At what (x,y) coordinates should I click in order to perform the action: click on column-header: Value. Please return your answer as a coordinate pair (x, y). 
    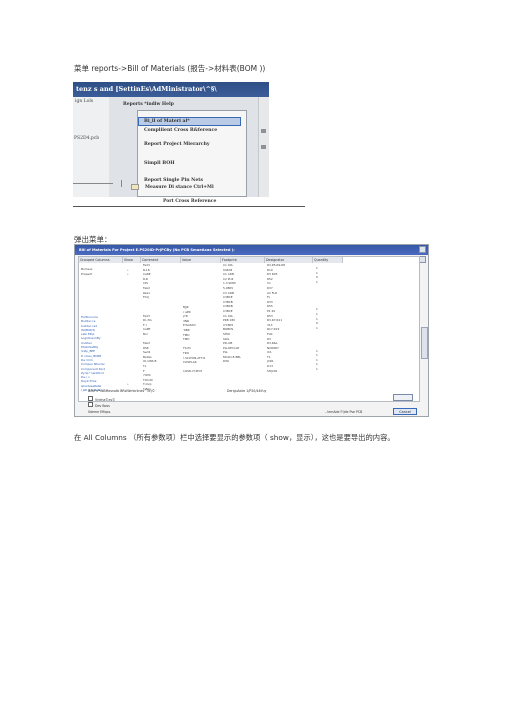
    Looking at the image, I should click on (201, 260).